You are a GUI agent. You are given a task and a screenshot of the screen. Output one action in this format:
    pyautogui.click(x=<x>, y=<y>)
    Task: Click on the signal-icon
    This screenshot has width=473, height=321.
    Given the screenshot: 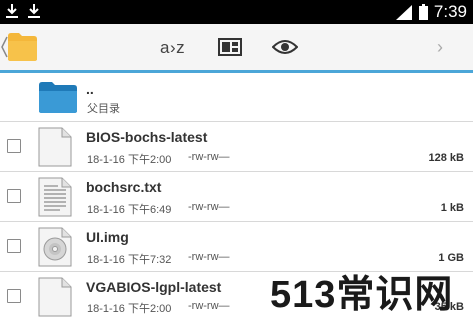 What is the action you would take?
    pyautogui.click(x=404, y=12)
    